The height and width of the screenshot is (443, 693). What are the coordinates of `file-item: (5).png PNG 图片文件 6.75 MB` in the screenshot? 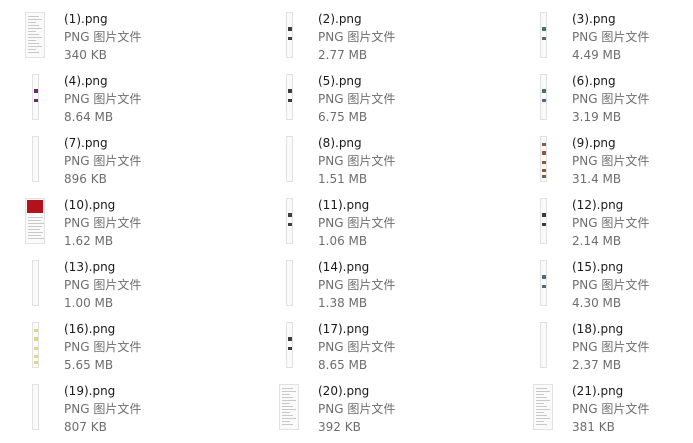 It's located at (381, 101).